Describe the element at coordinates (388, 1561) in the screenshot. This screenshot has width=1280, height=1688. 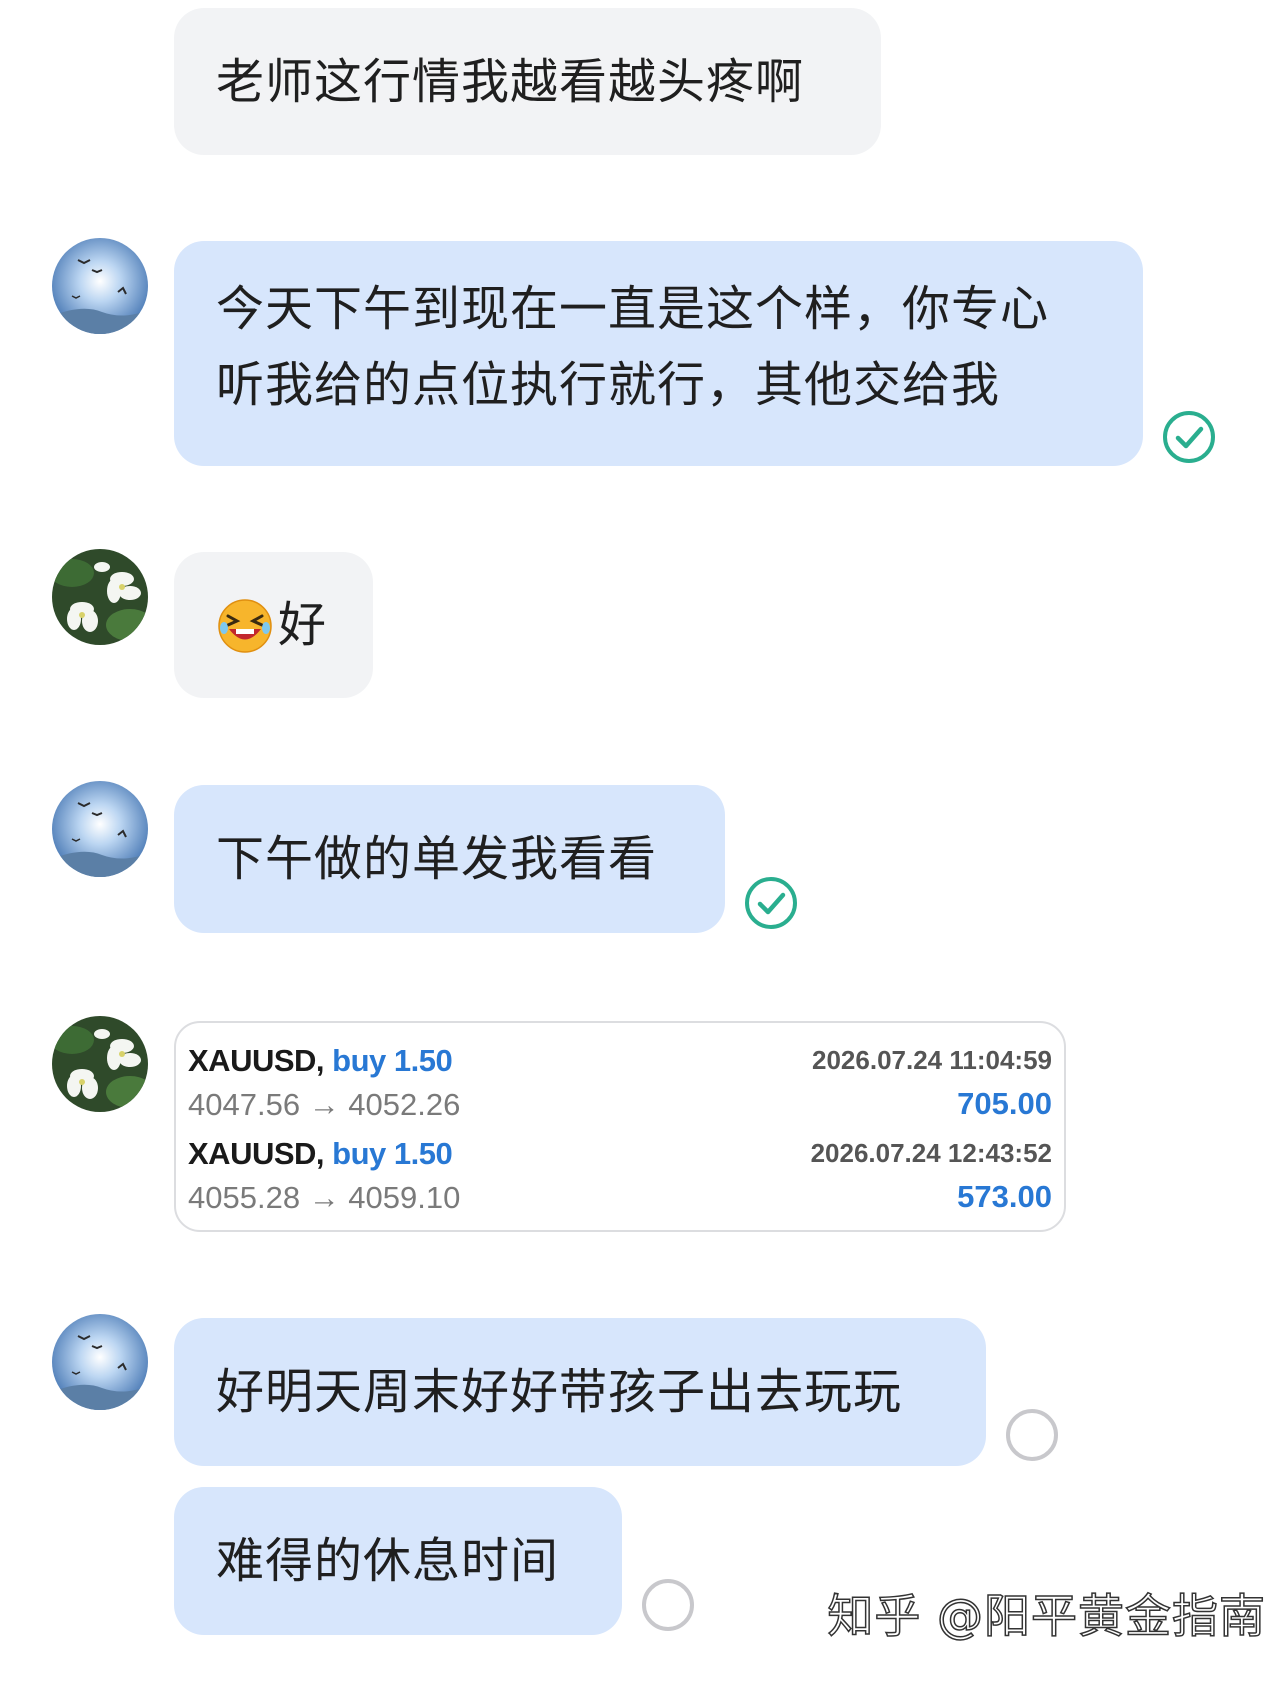
I see `message-text: 难得的休息时间` at that location.